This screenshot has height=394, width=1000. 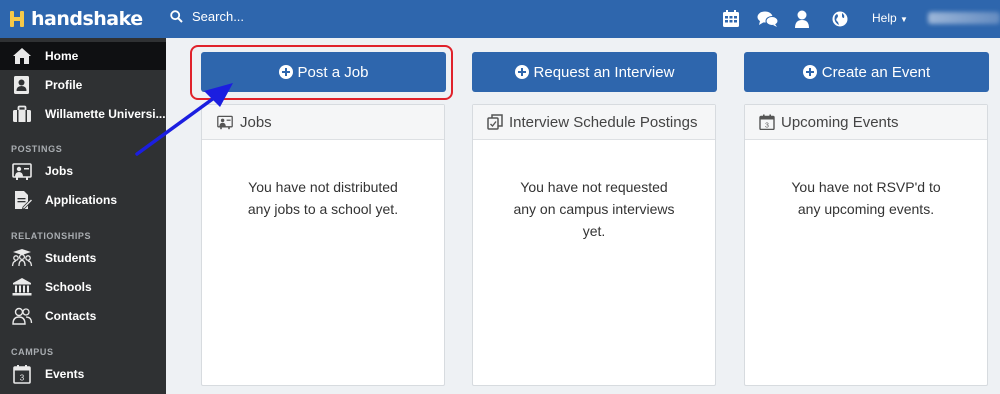 I want to click on card-header: 3 Upcoming Events, so click(x=866, y=122).